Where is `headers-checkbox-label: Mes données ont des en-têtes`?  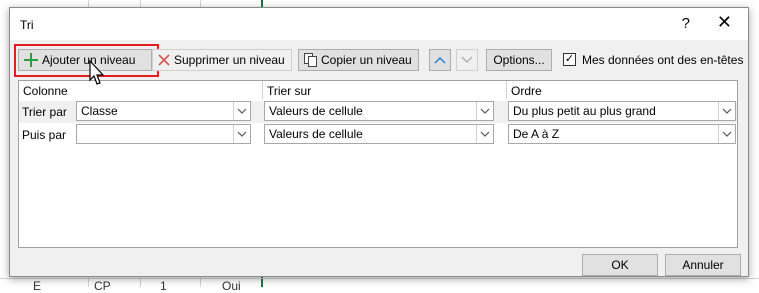
headers-checkbox-label: Mes données ont des en-têtes is located at coordinates (663, 60).